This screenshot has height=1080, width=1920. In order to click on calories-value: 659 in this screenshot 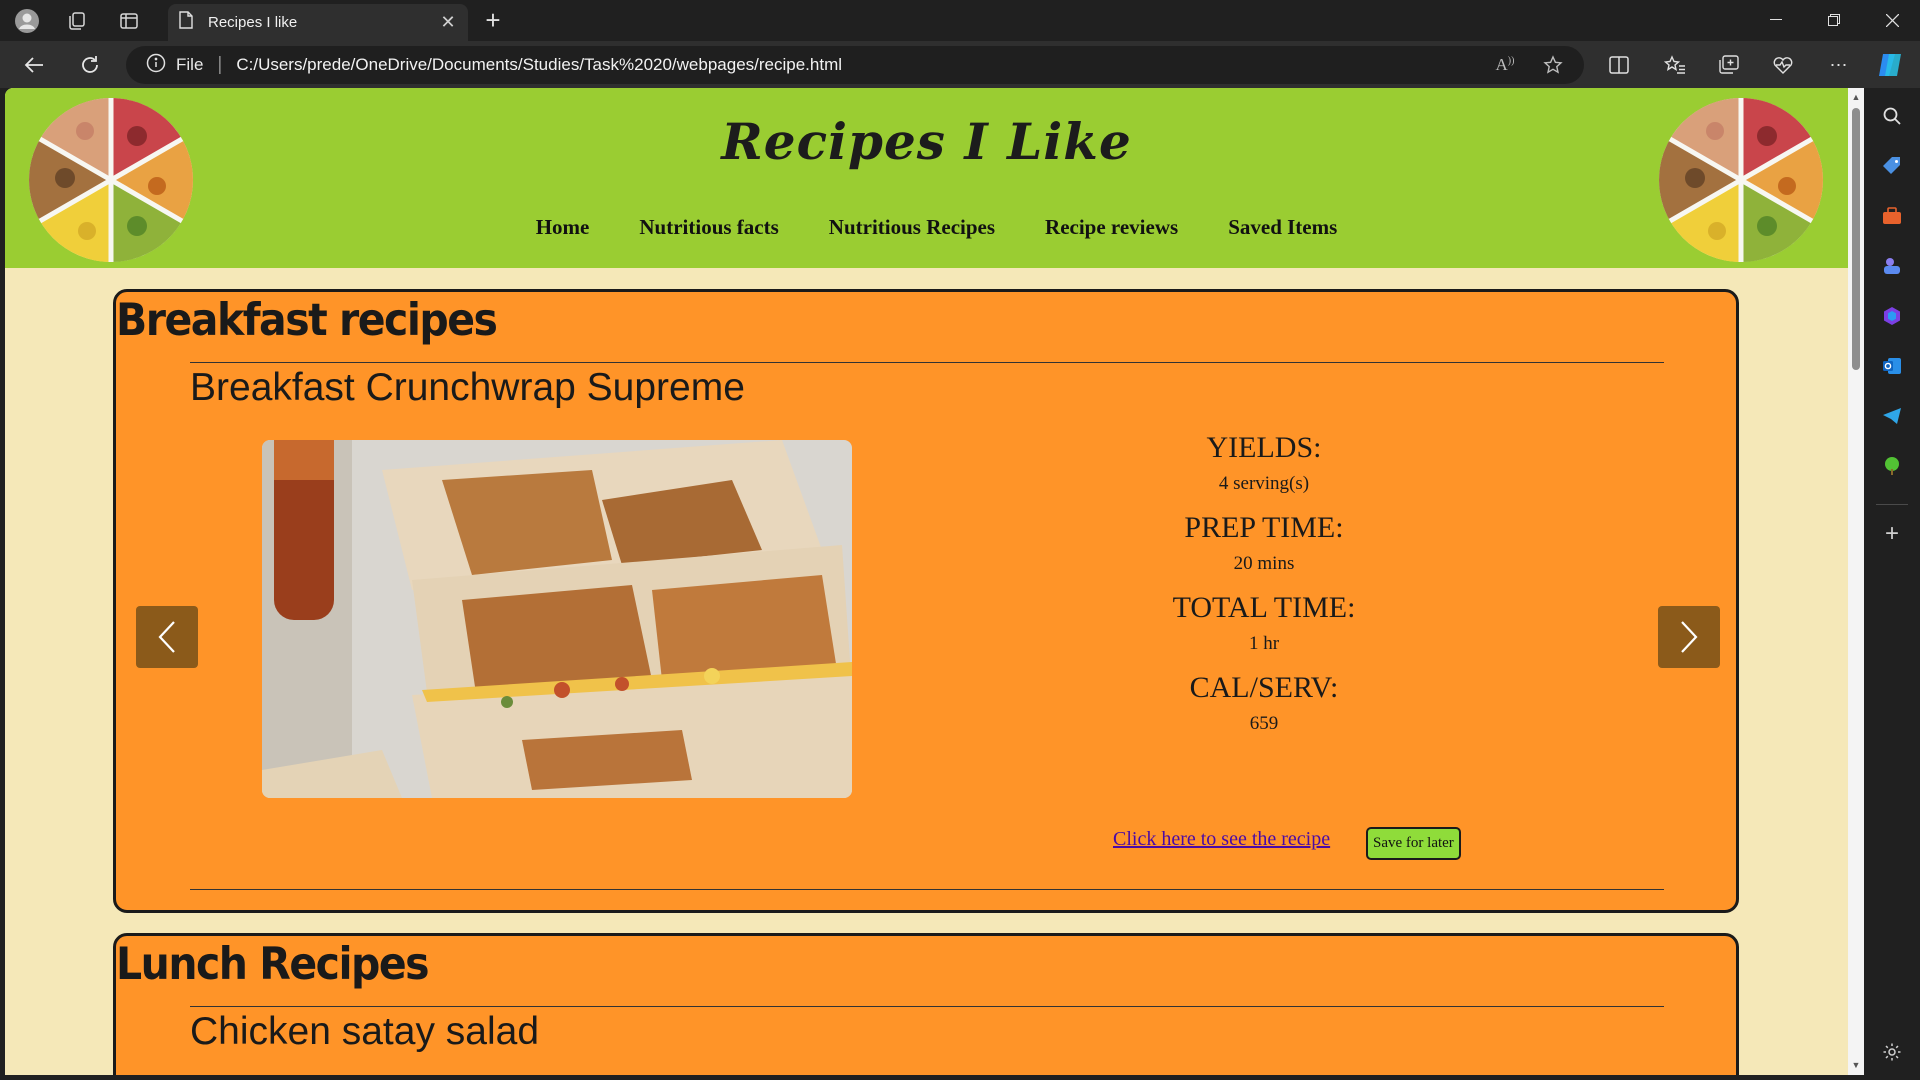, I will do `click(1264, 723)`.